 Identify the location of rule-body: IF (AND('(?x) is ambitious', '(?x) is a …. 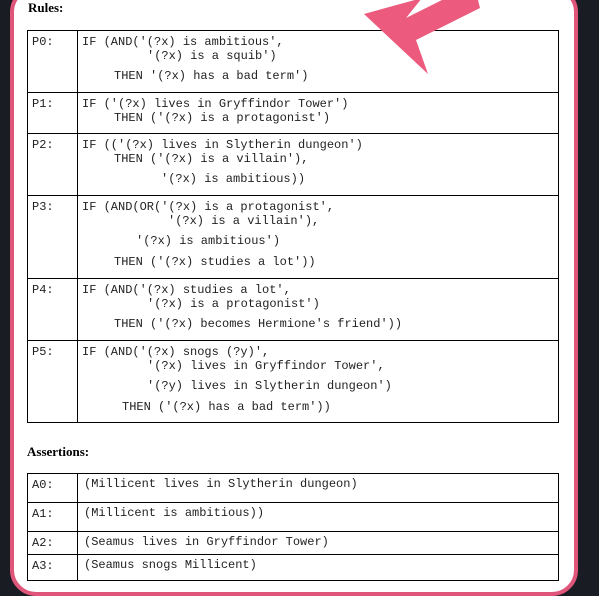
(318, 61).